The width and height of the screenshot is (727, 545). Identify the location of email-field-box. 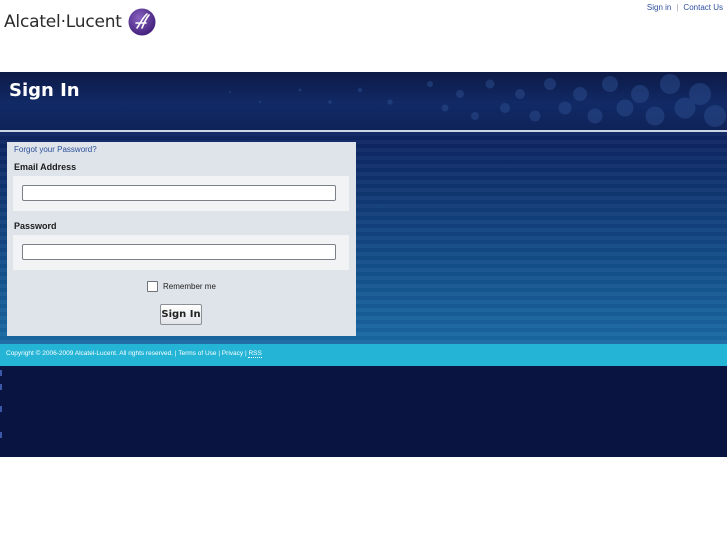
(181, 193).